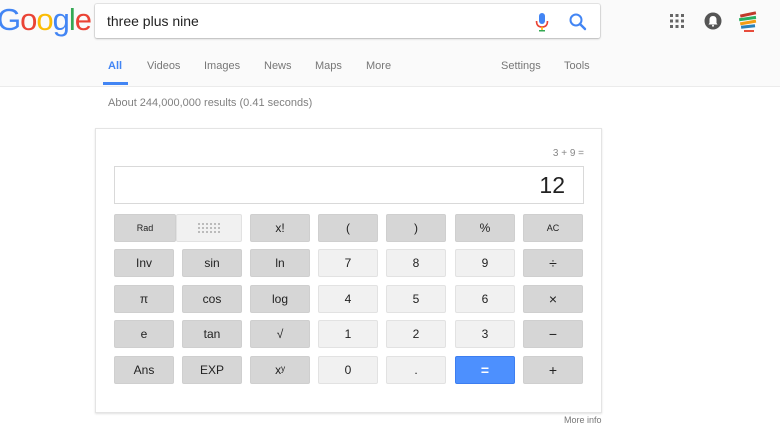  What do you see at coordinates (416, 299) in the screenshot?
I see `digit-5-button: 5` at bounding box center [416, 299].